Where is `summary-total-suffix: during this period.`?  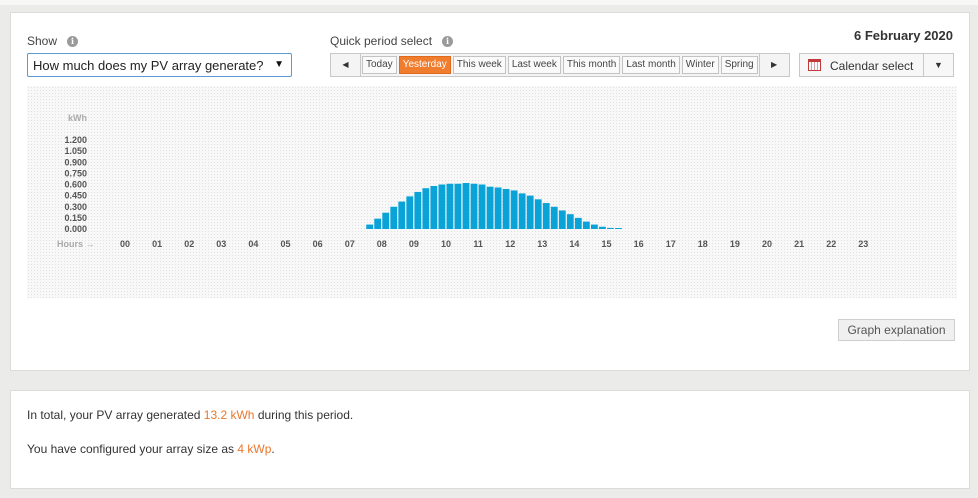 summary-total-suffix: during this period. is located at coordinates (305, 415).